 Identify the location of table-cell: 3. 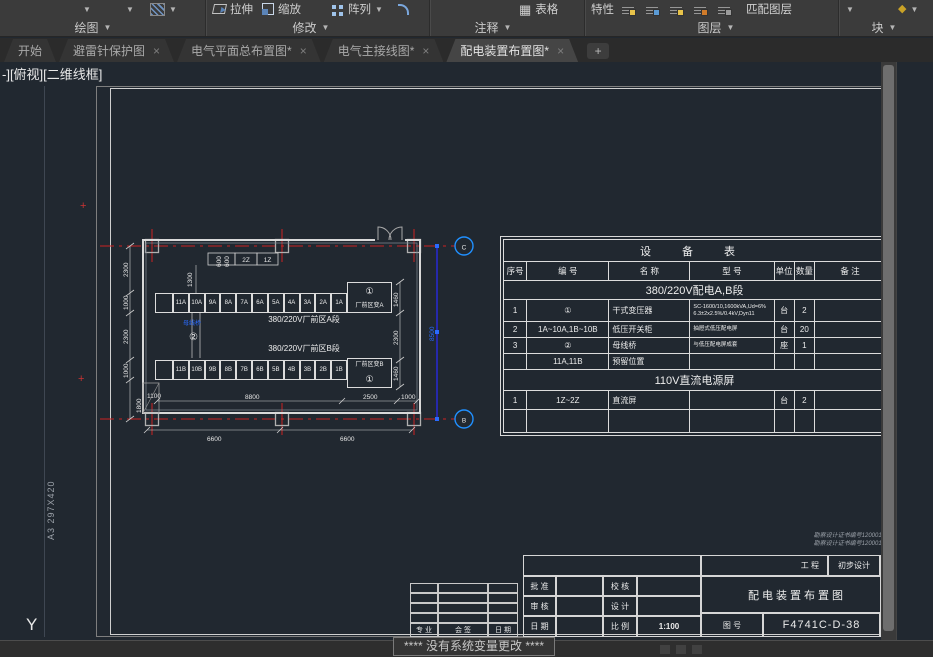
(515, 345).